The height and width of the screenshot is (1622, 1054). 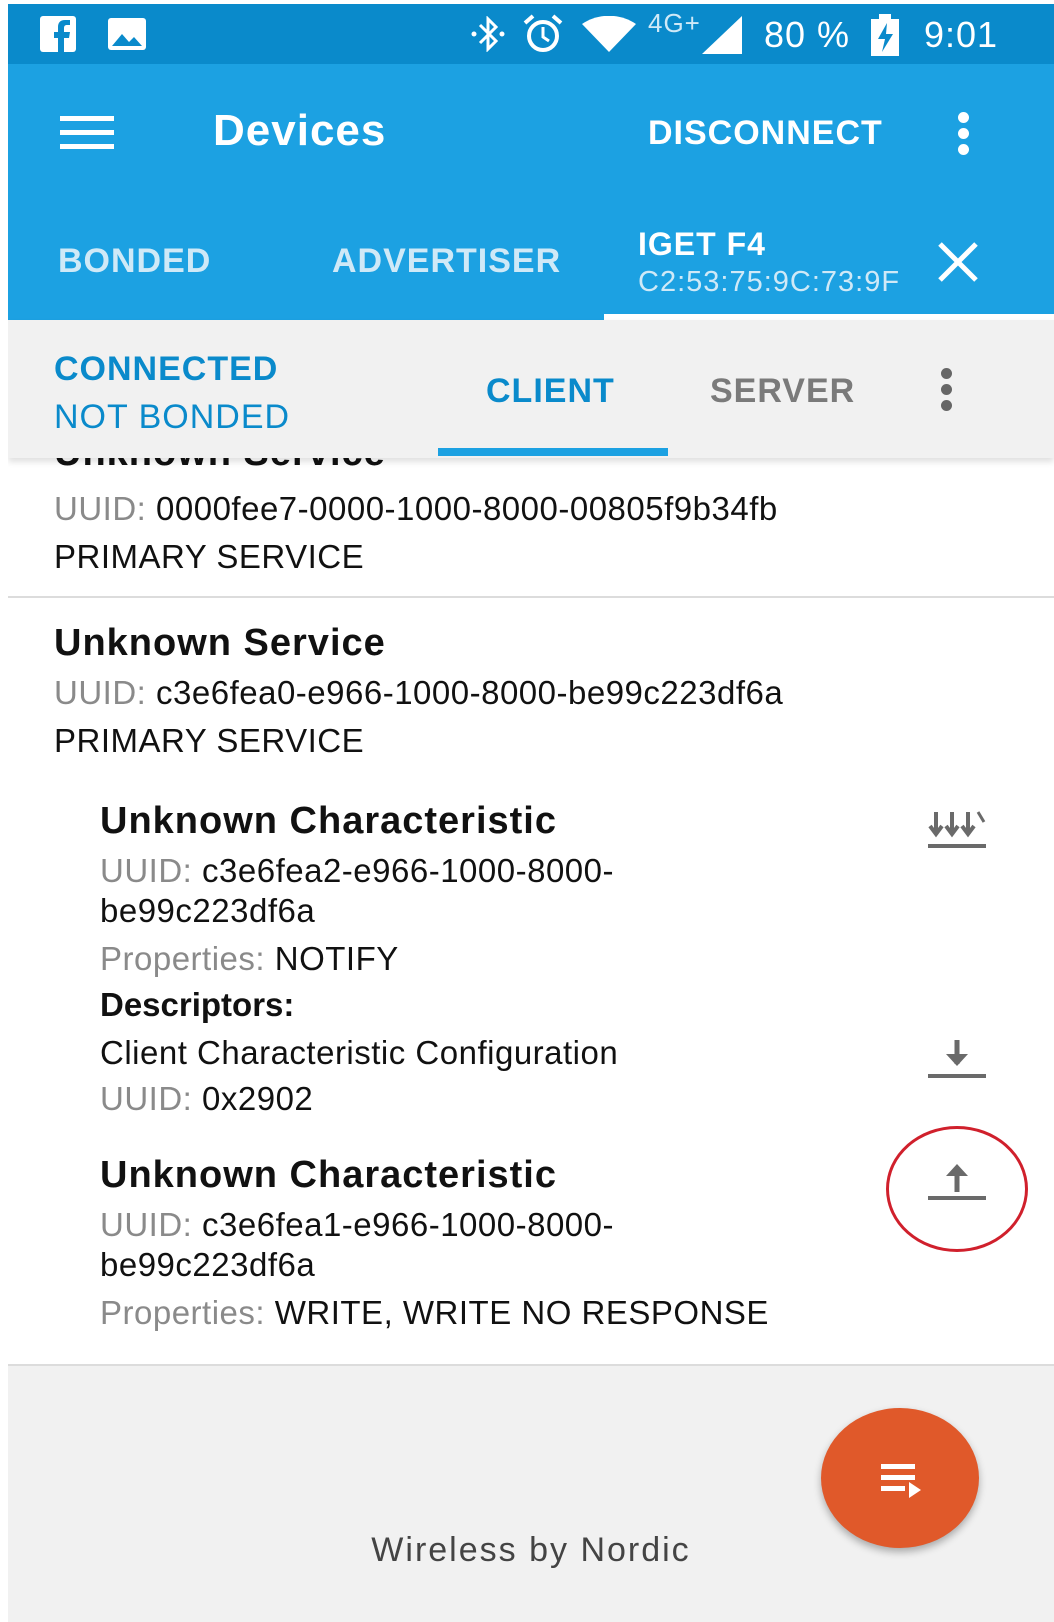 What do you see at coordinates (765, 133) in the screenshot?
I see `disconnect-button: DISCONNECT` at bounding box center [765, 133].